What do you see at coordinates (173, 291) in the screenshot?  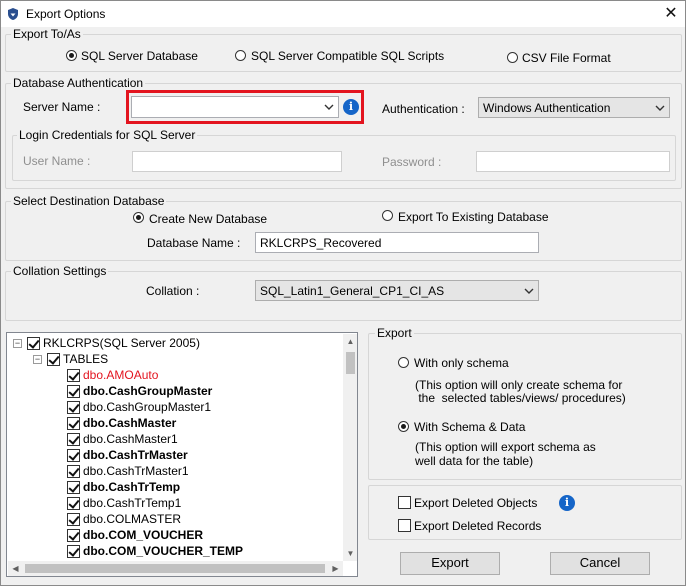 I see `collation-label: Collation :` at bounding box center [173, 291].